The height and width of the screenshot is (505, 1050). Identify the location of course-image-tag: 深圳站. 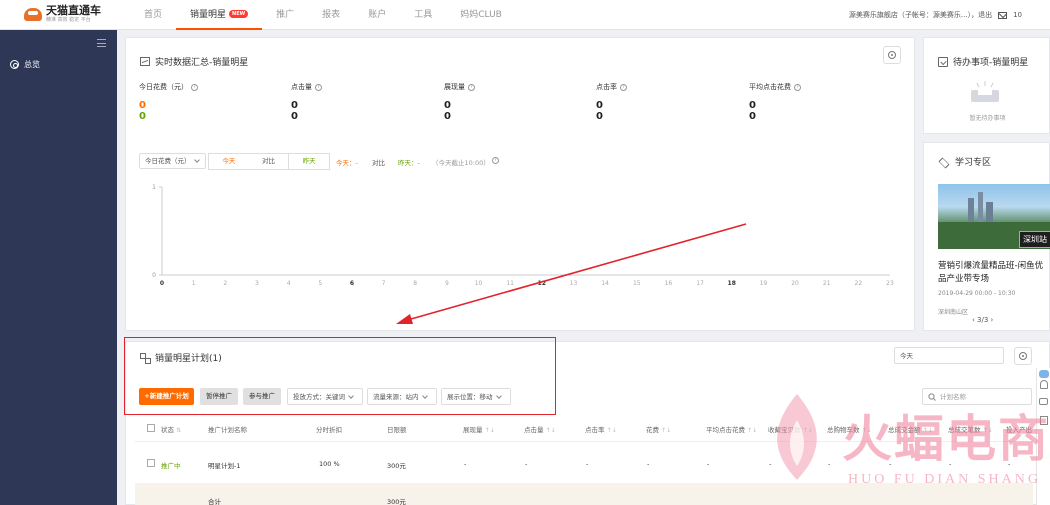
(1034, 239).